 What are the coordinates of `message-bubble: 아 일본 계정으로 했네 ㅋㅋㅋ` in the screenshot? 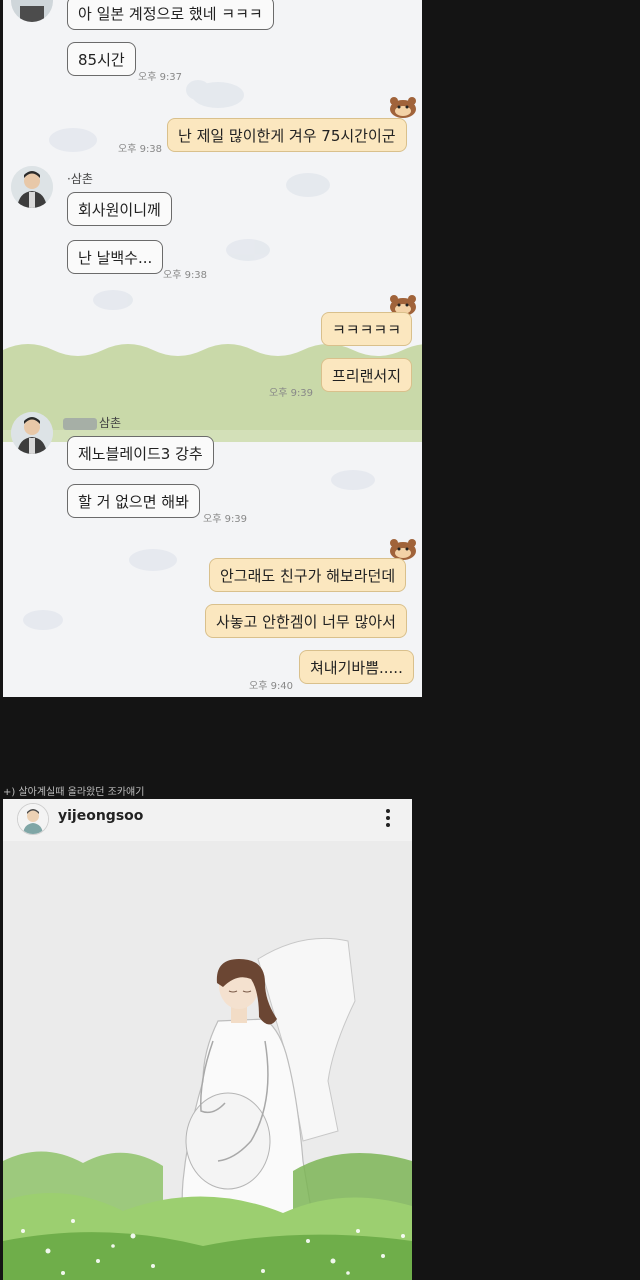 It's located at (170, 15).